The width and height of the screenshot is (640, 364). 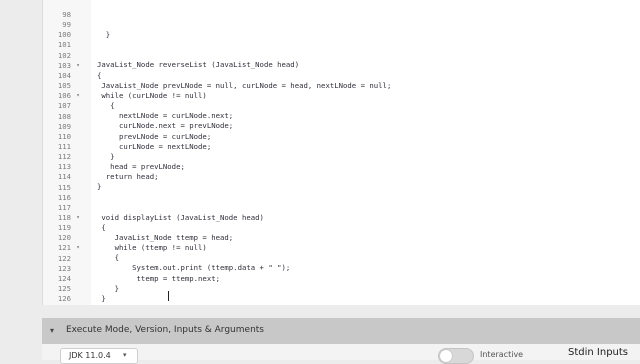 What do you see at coordinates (502, 354) in the screenshot?
I see `interactive-label: Interactive` at bounding box center [502, 354].